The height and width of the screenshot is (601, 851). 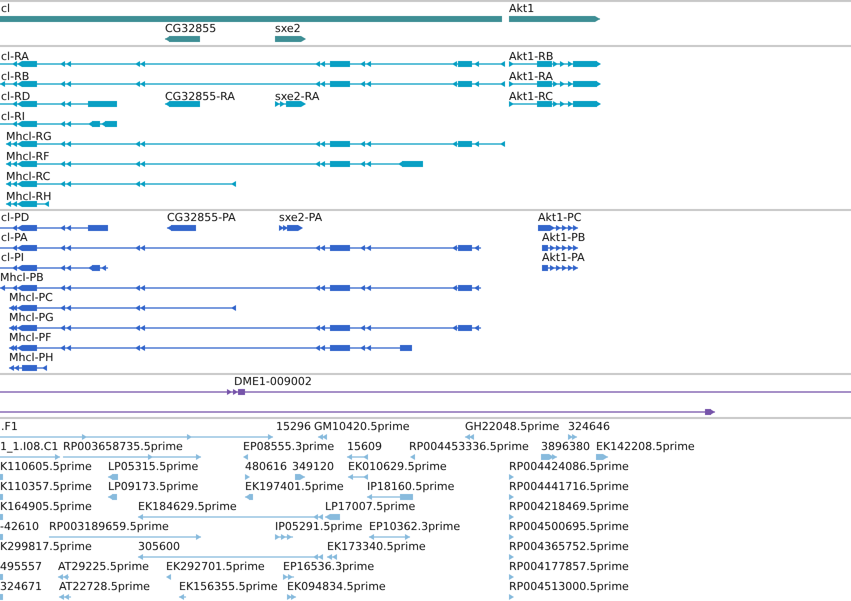 What do you see at coordinates (153, 486) in the screenshot?
I see `feature-label: LP09173.5prime` at bounding box center [153, 486].